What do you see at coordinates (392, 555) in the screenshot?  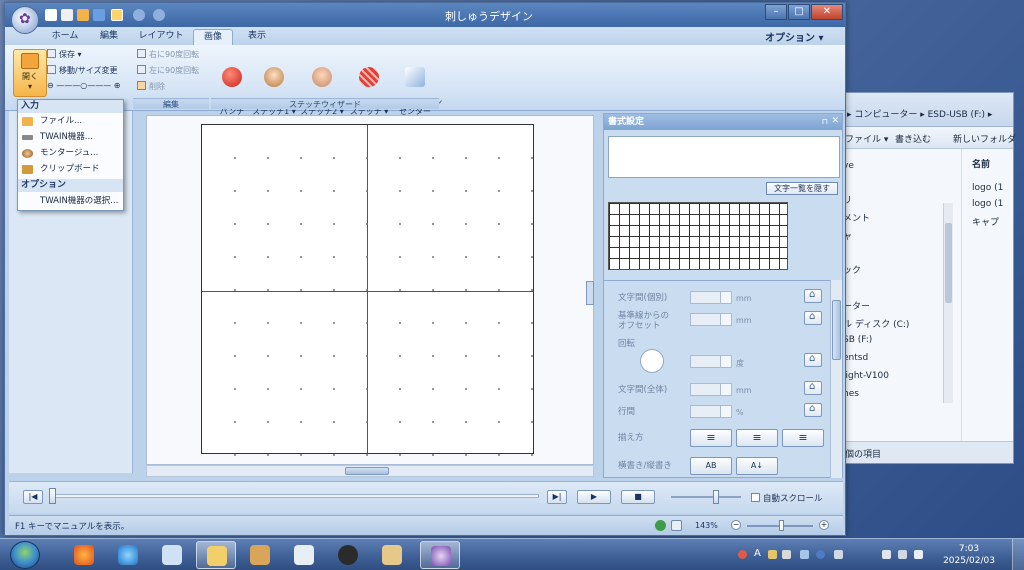 I see `taskbar-app8` at bounding box center [392, 555].